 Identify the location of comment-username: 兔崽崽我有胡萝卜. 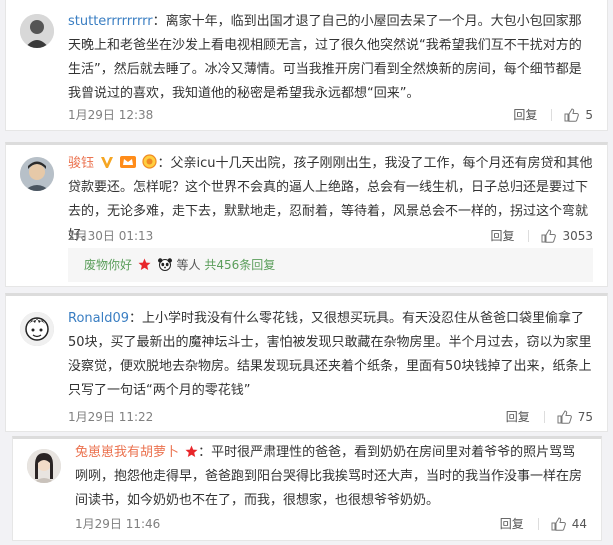
(127, 452).